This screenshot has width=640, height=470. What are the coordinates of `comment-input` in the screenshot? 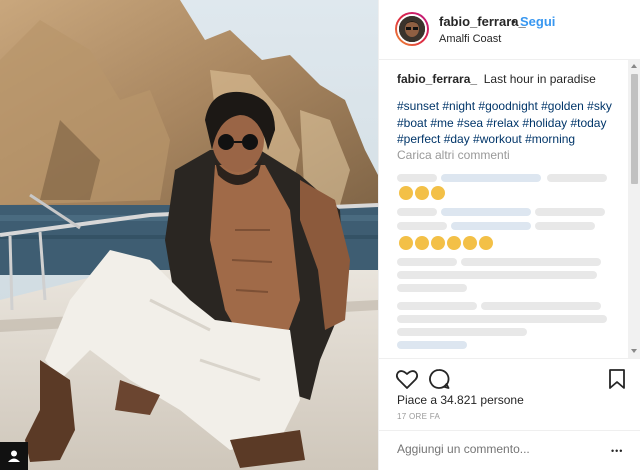 It's located at (497, 449).